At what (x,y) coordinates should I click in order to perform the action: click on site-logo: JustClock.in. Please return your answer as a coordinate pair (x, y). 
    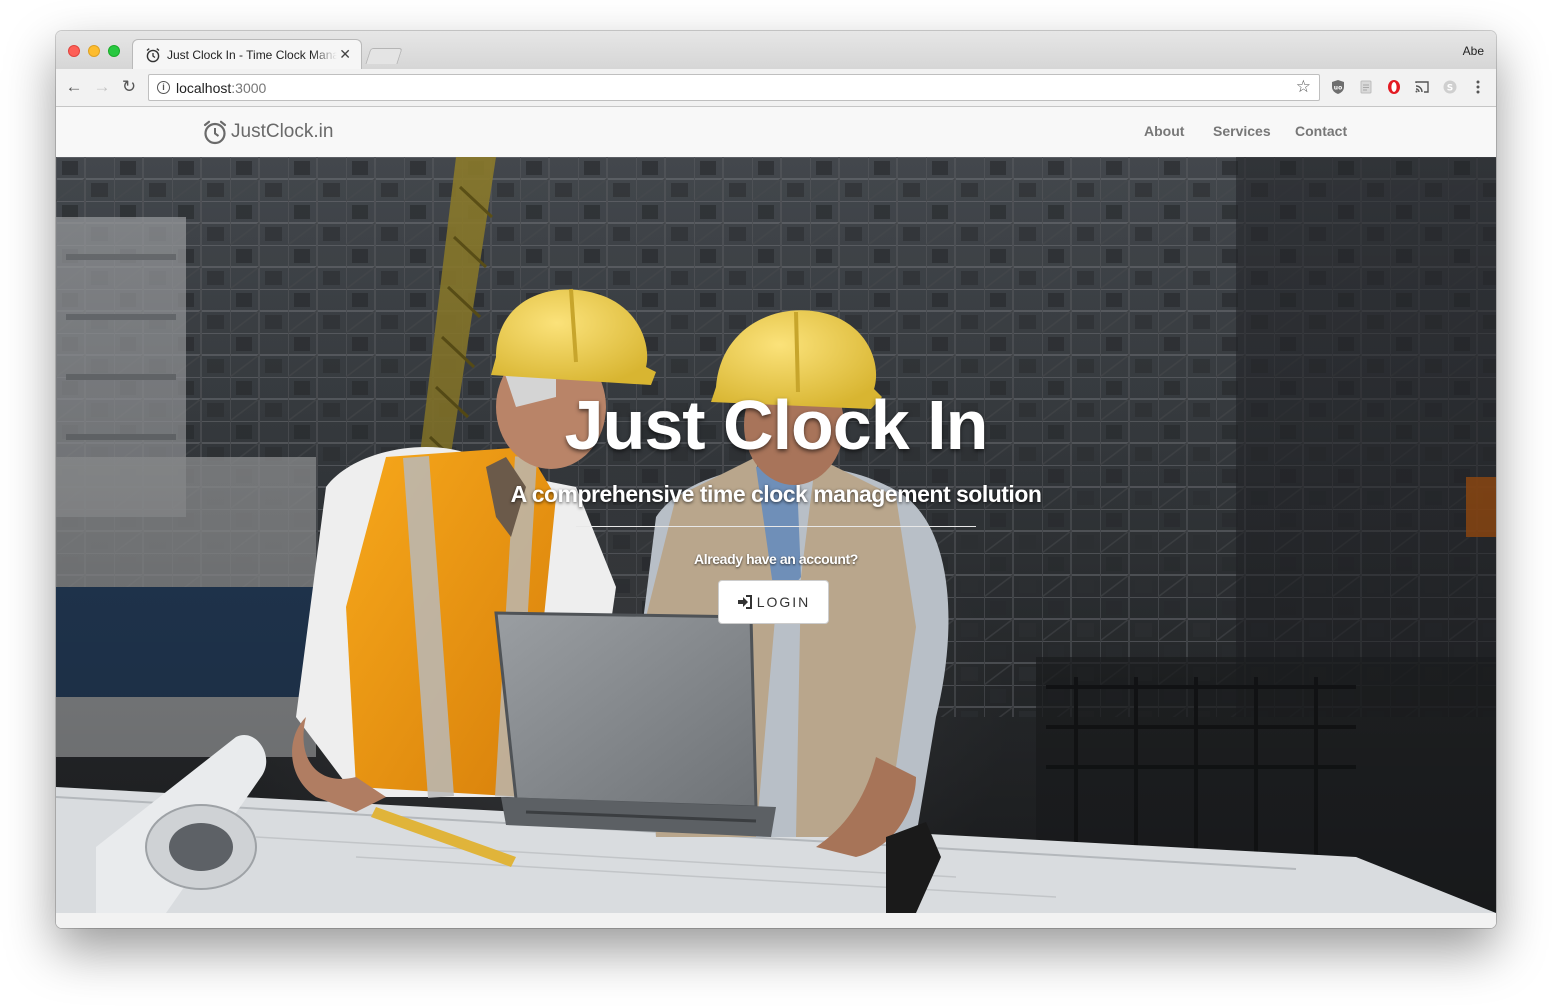
    Looking at the image, I should click on (267, 132).